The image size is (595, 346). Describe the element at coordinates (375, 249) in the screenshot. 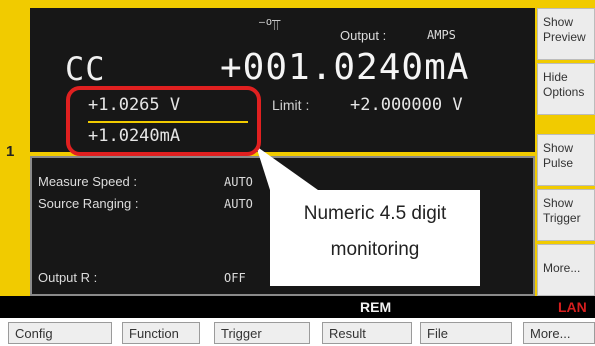

I see `callout-line-2: monitoring` at that location.